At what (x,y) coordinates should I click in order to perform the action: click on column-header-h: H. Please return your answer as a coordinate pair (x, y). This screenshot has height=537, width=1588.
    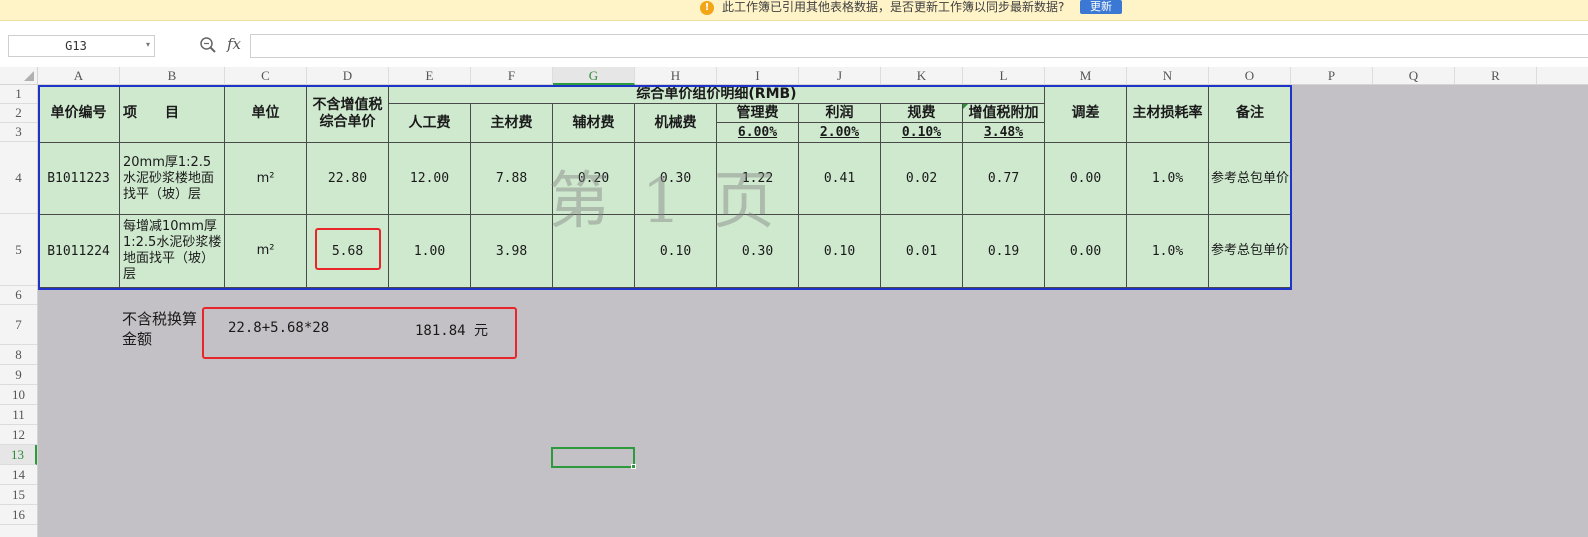
    Looking at the image, I should click on (676, 76).